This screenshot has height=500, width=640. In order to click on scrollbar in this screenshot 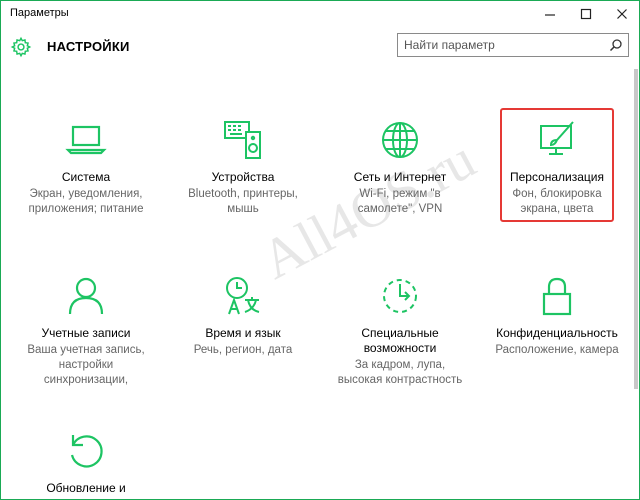, I will do `click(636, 229)`.